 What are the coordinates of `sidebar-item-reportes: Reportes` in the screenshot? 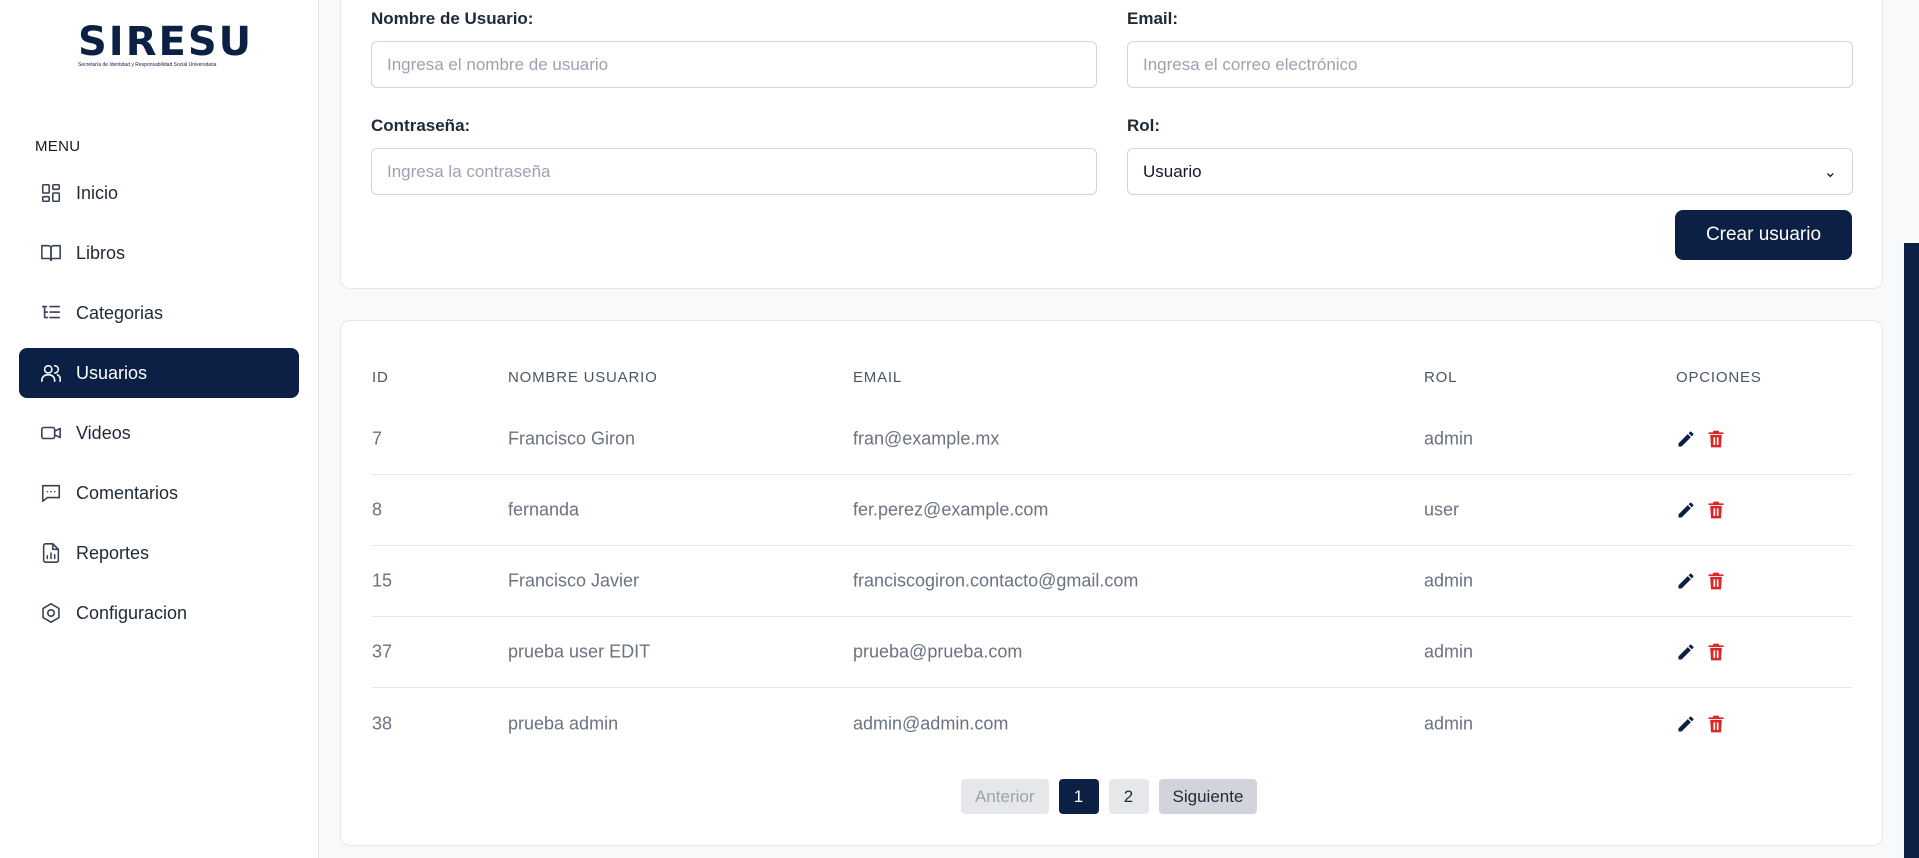 It's located at (159, 553).